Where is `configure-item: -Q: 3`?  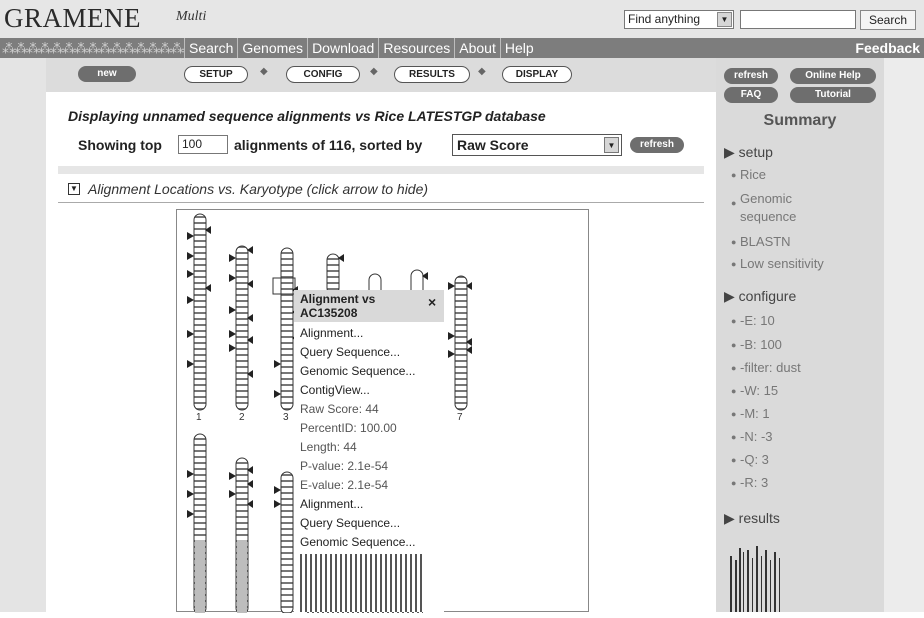 configure-item: -Q: 3 is located at coordinates (754, 459).